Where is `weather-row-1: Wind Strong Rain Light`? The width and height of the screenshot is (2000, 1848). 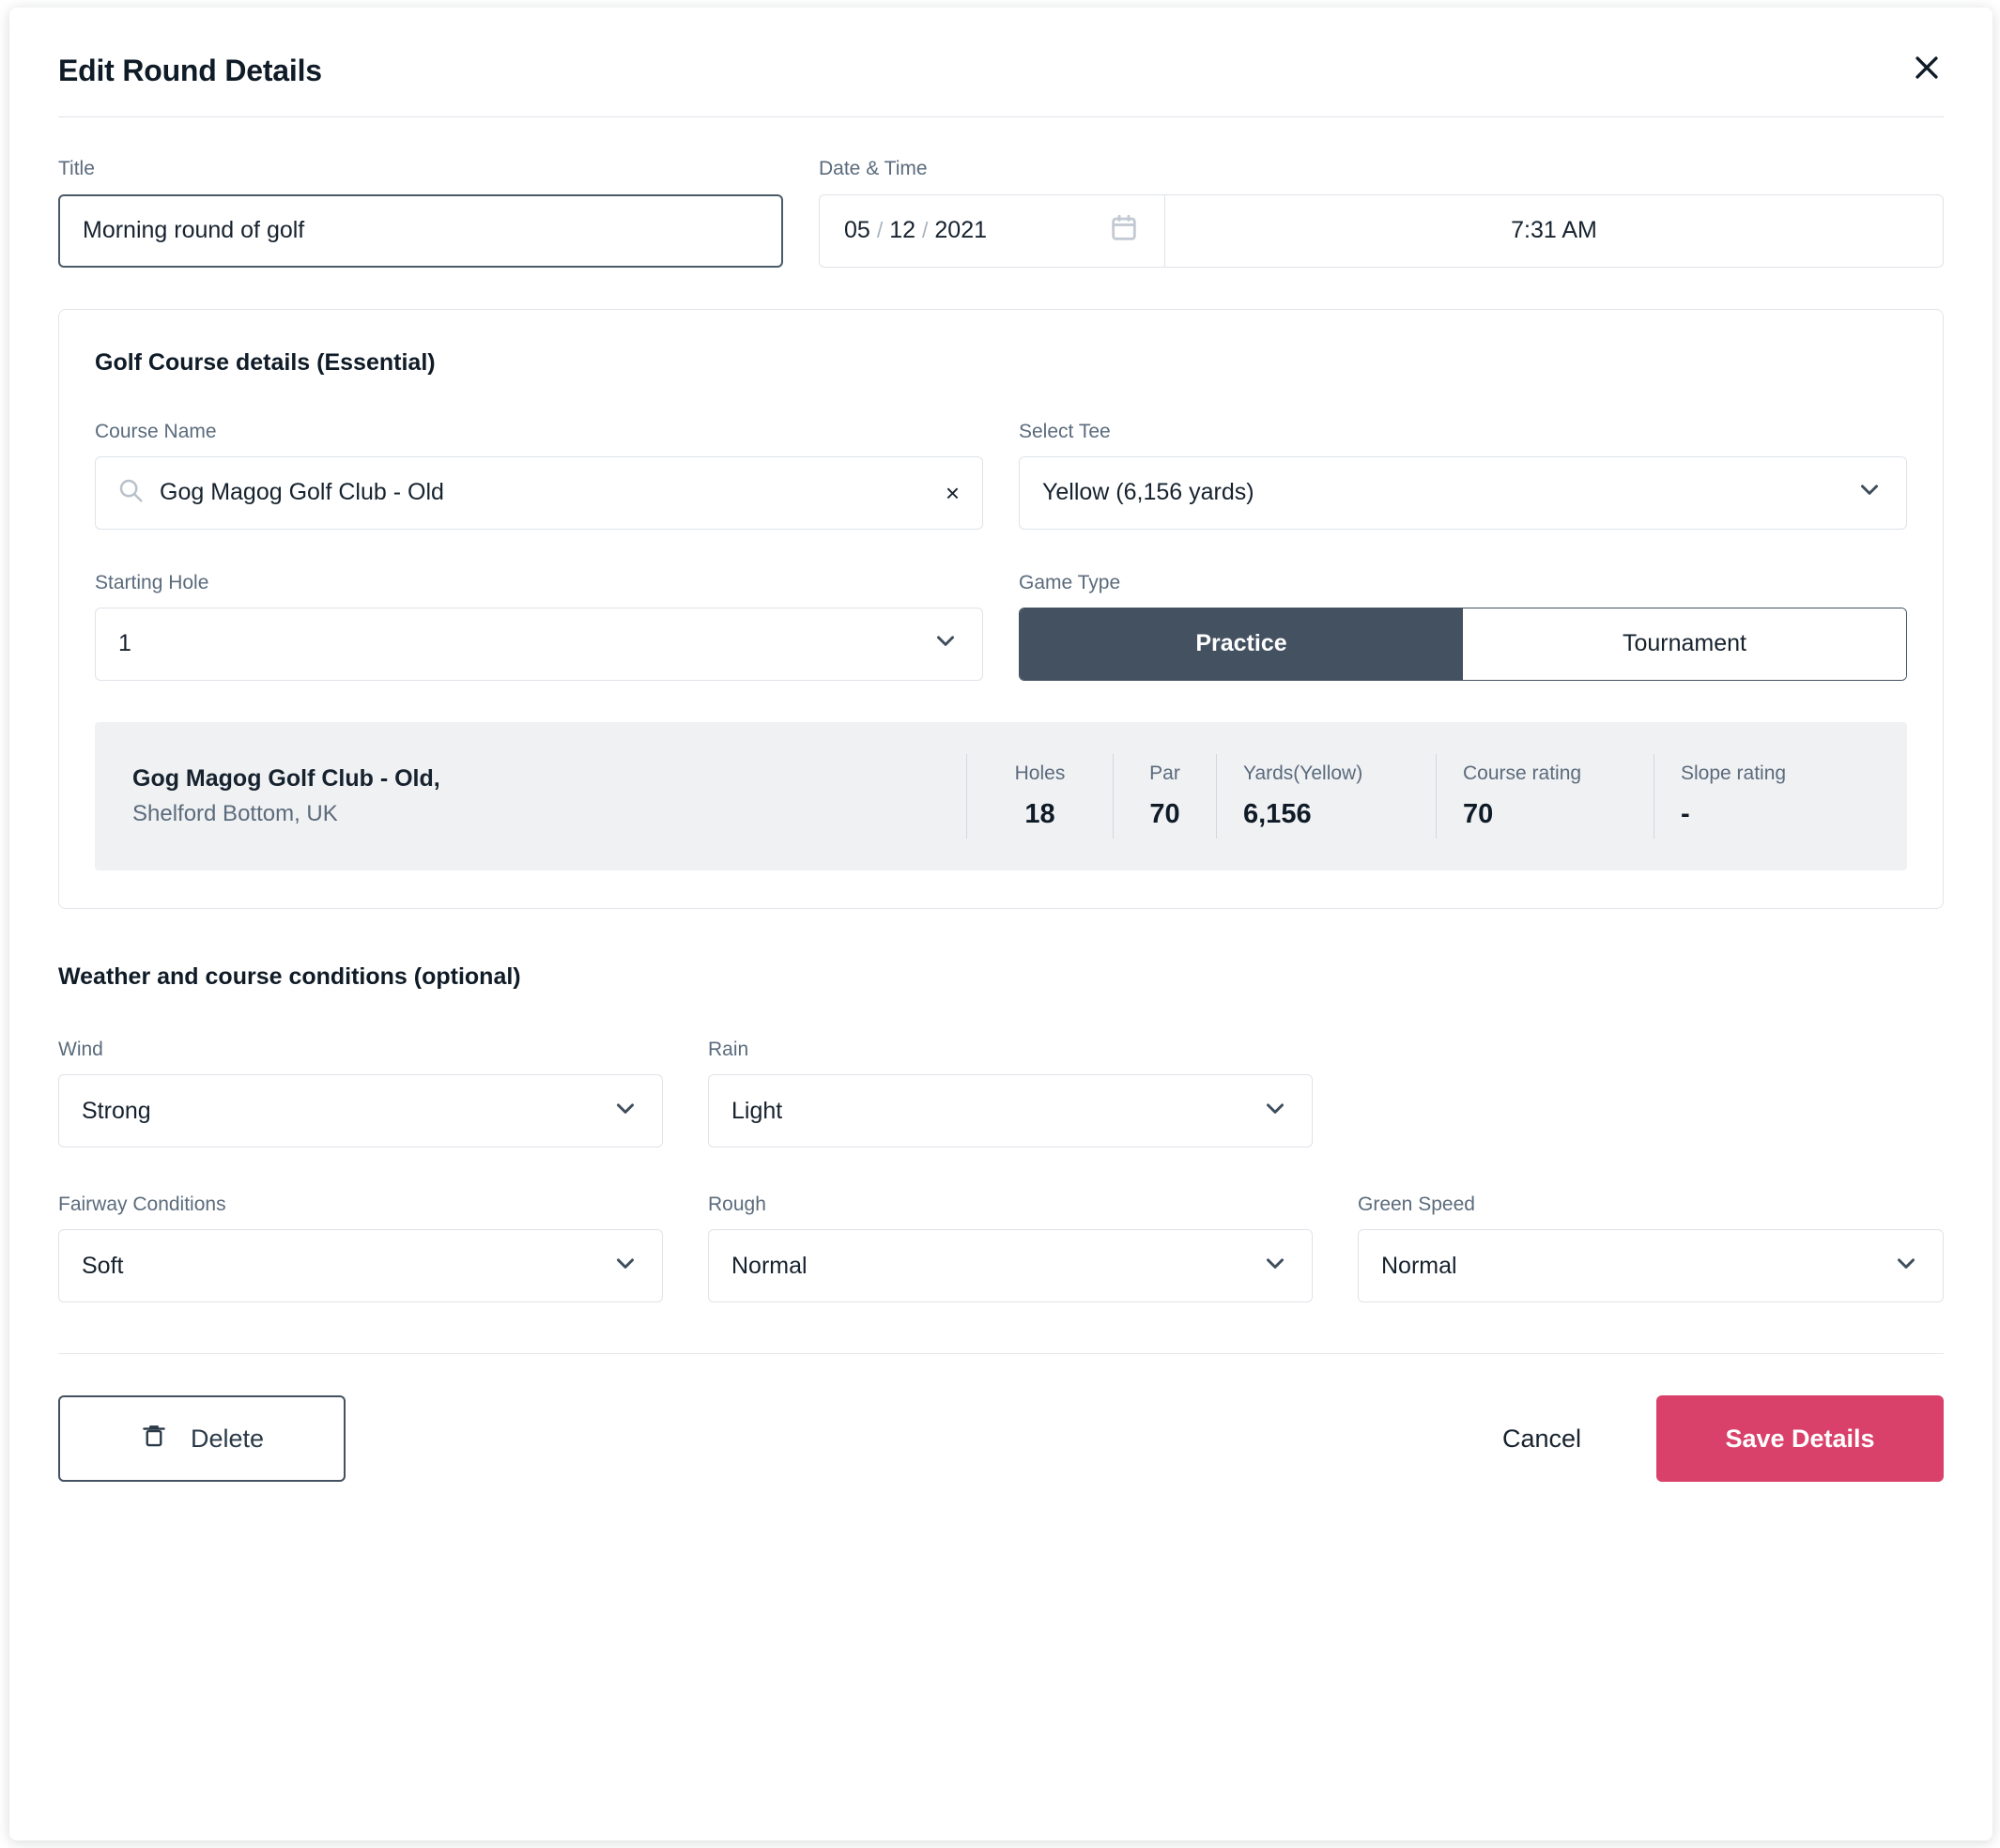
weather-row-1: Wind Strong Rain Light is located at coordinates (1001, 1093).